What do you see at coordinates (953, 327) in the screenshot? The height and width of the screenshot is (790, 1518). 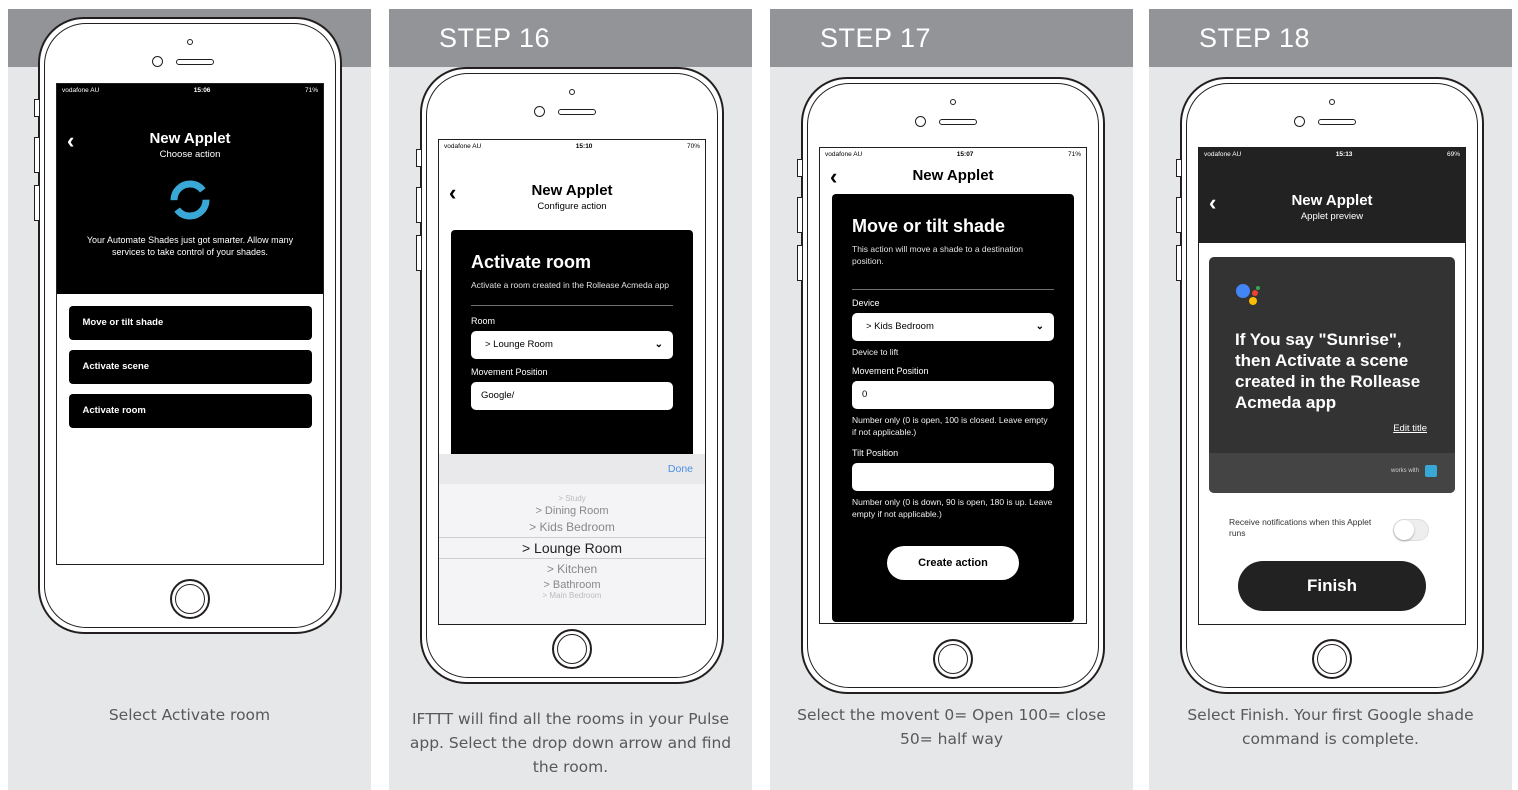 I see `device-select: > Kids Bedroom ⌄` at bounding box center [953, 327].